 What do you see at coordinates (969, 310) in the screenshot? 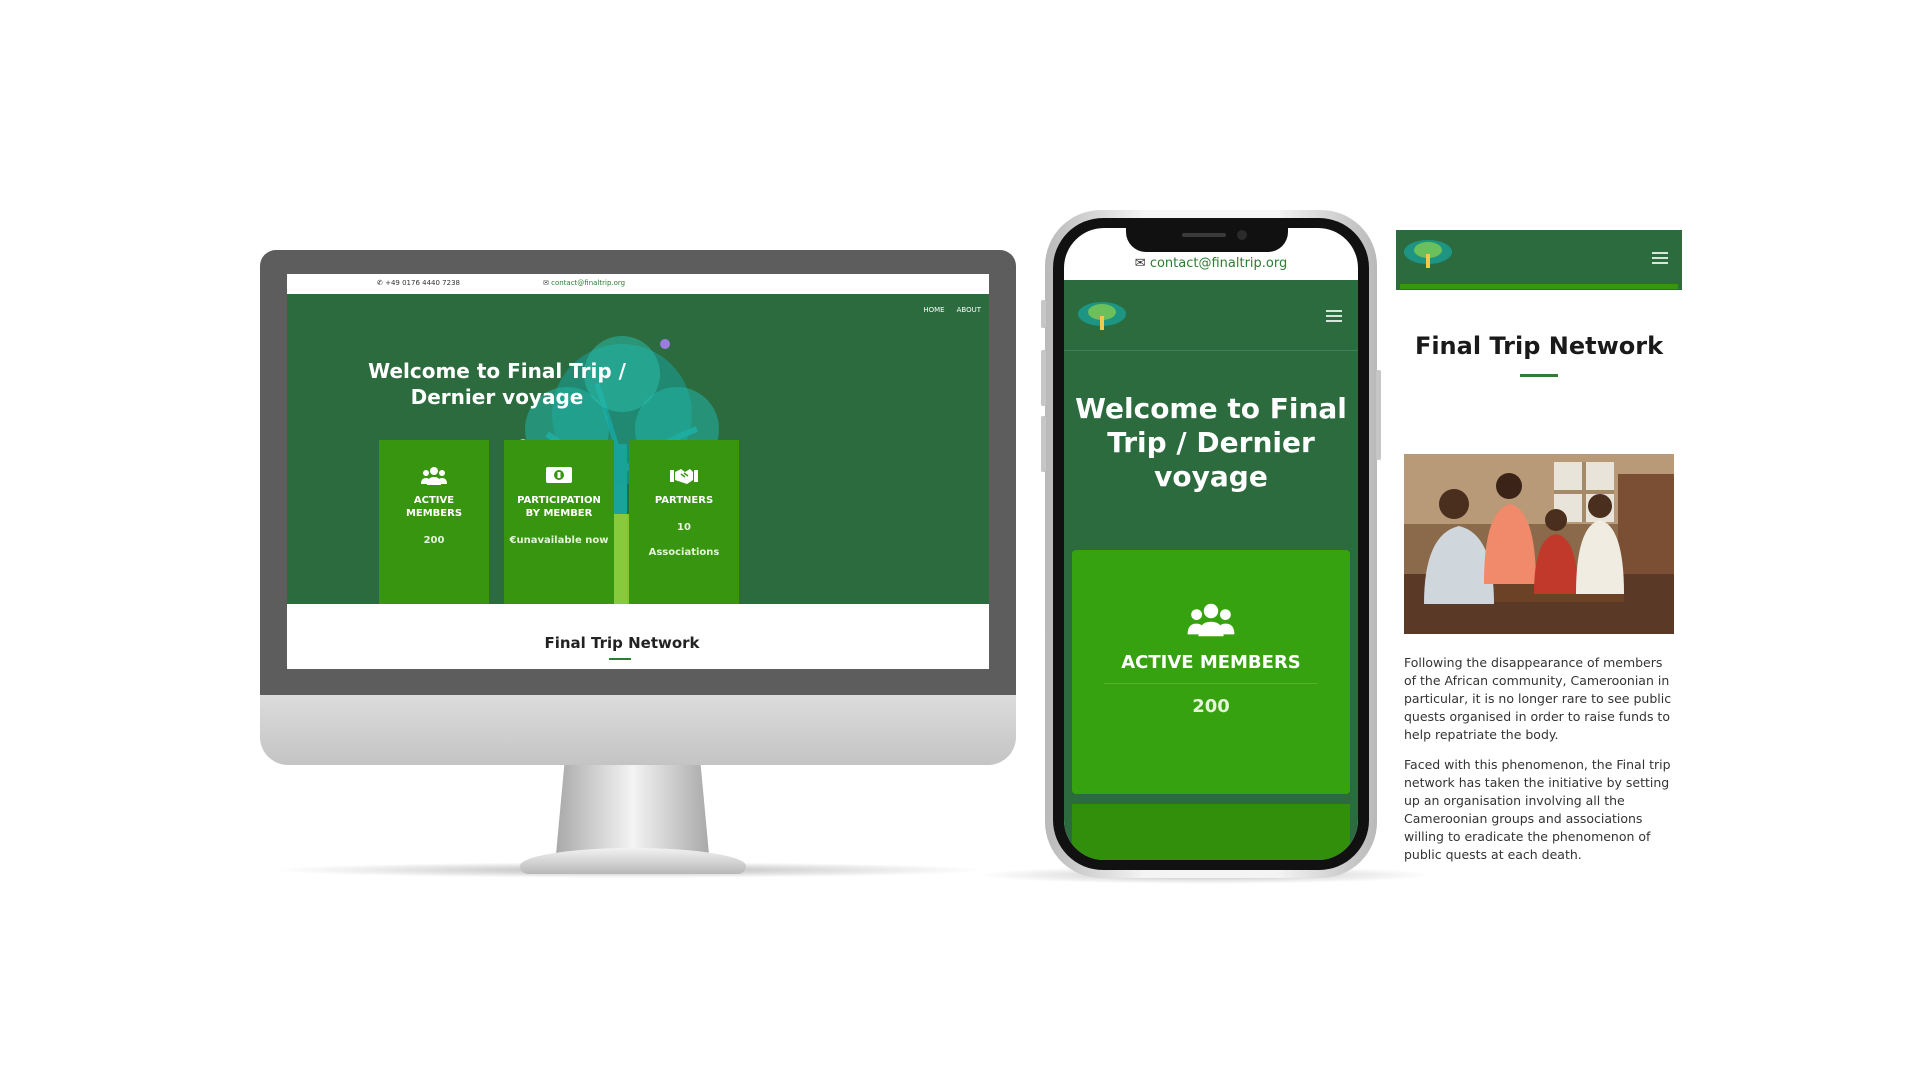
I see `nav-about: ABOUT` at bounding box center [969, 310].